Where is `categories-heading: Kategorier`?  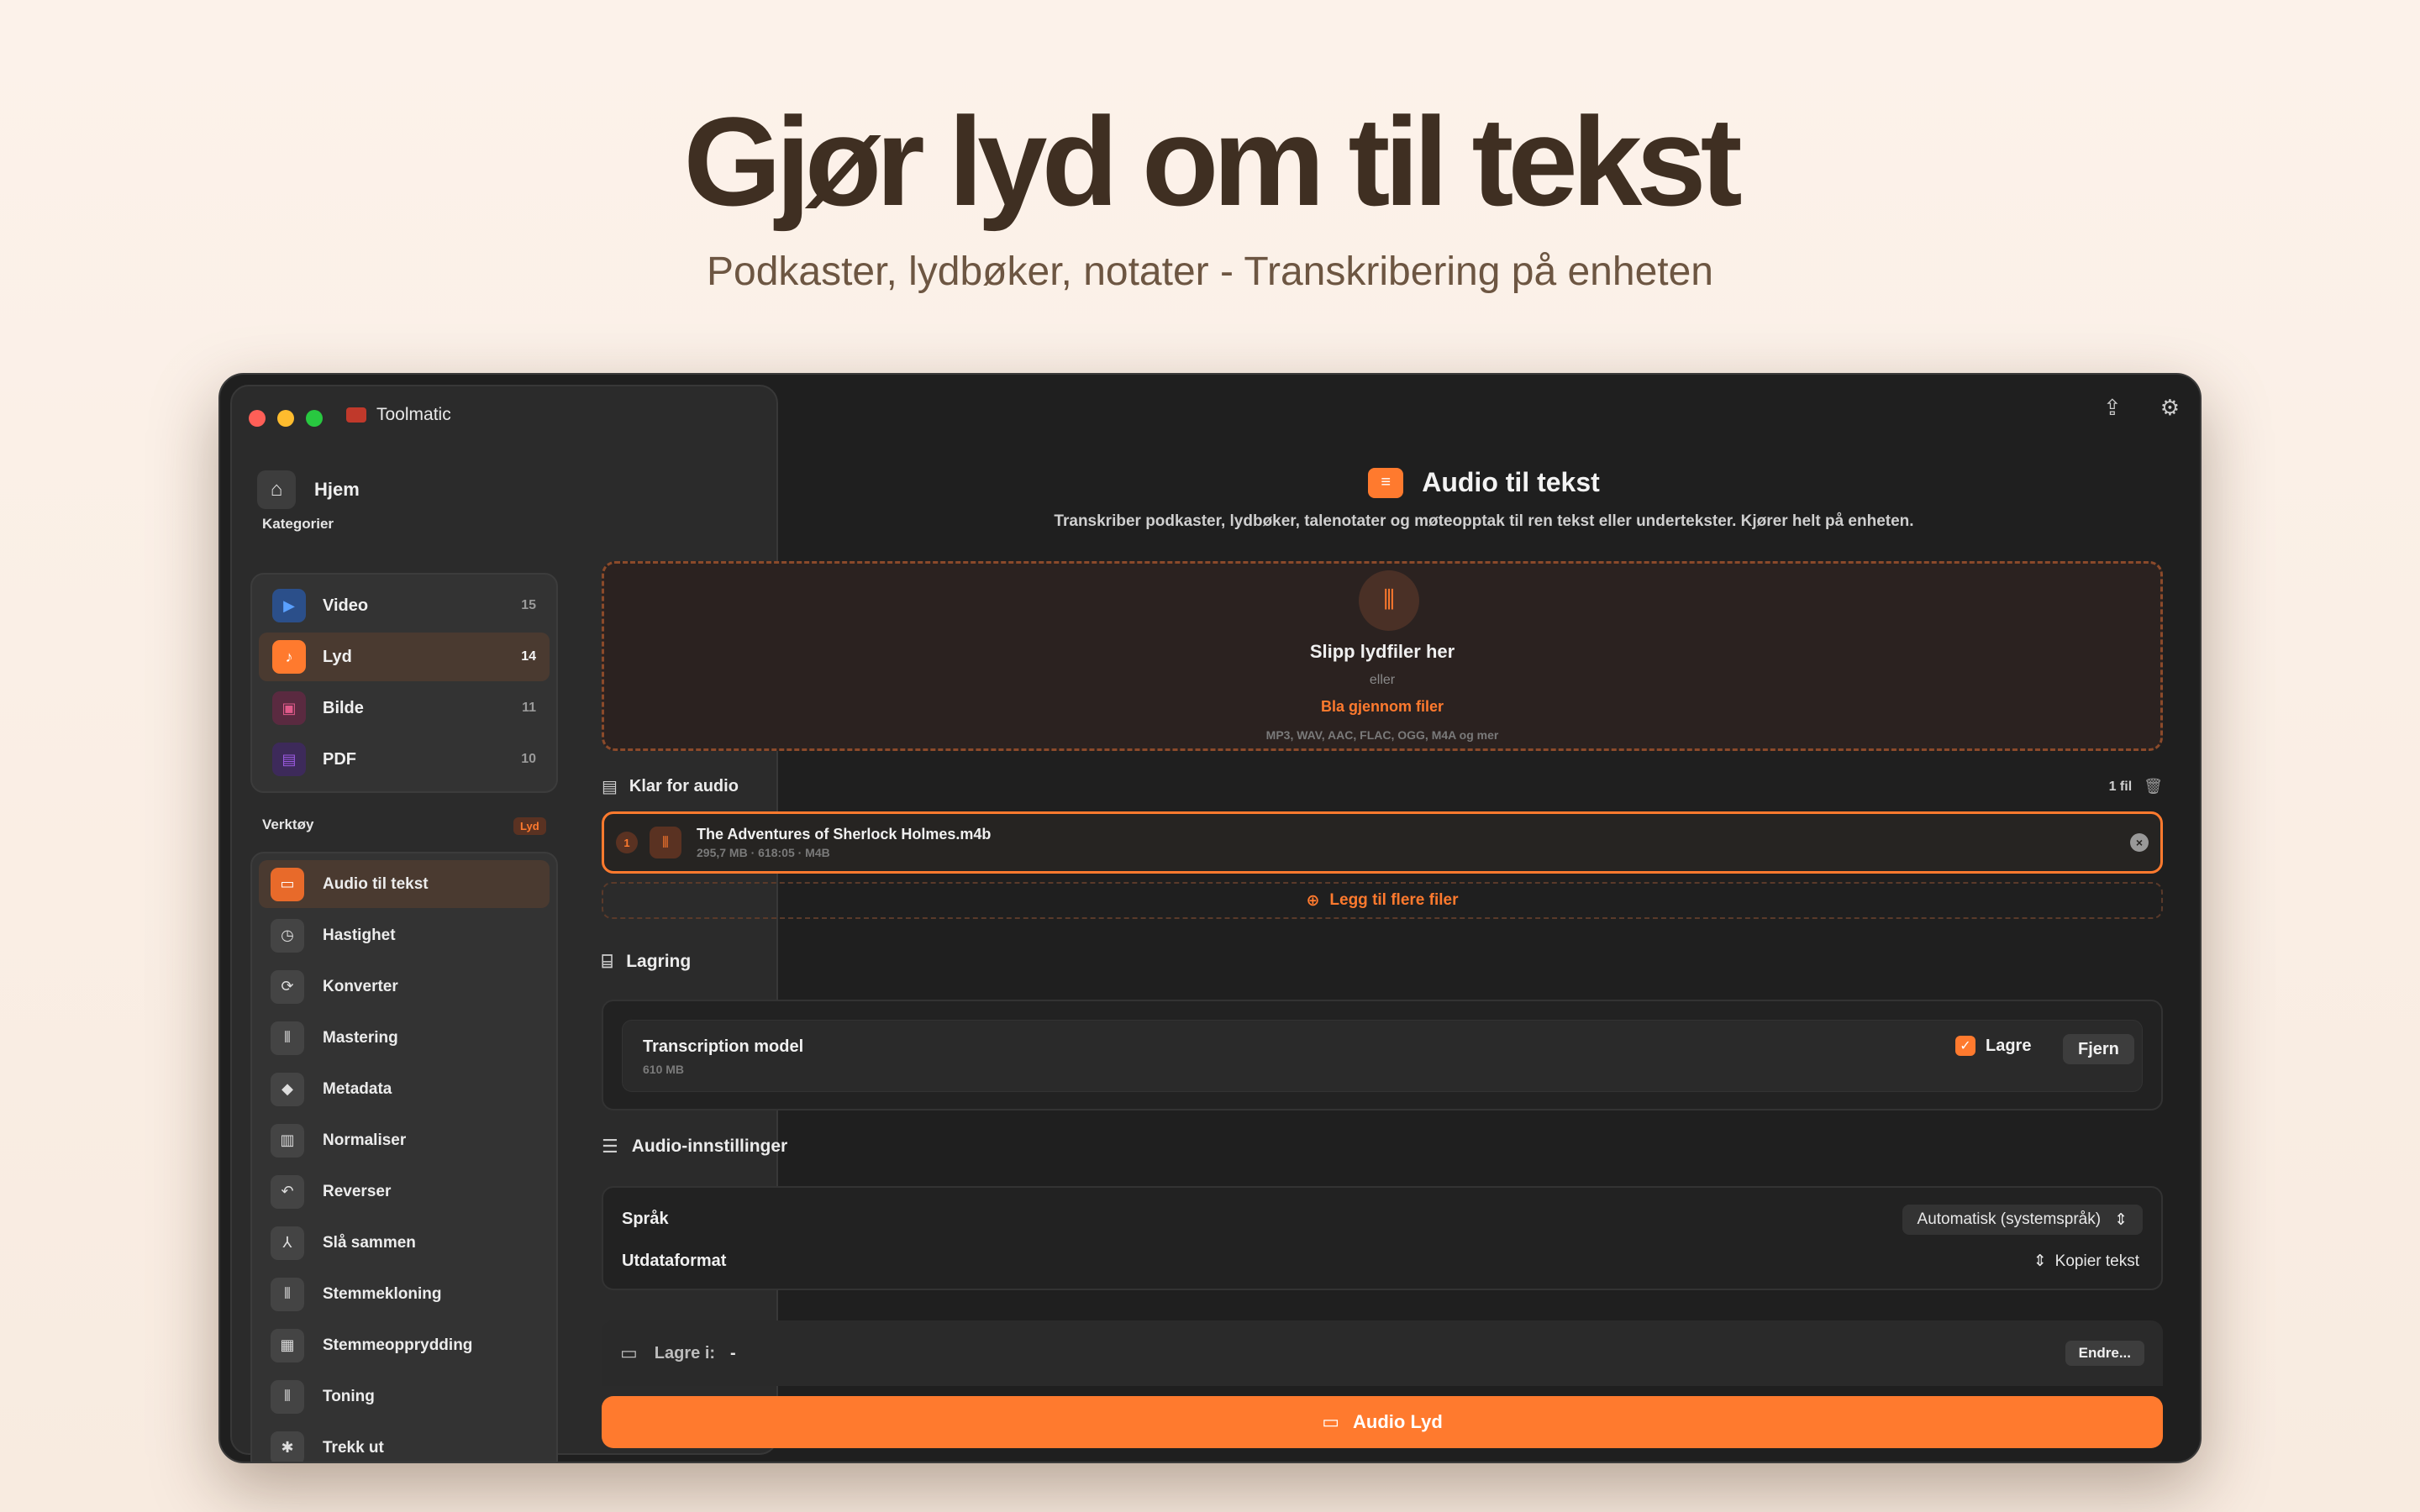 categories-heading: Kategorier is located at coordinates (298, 524).